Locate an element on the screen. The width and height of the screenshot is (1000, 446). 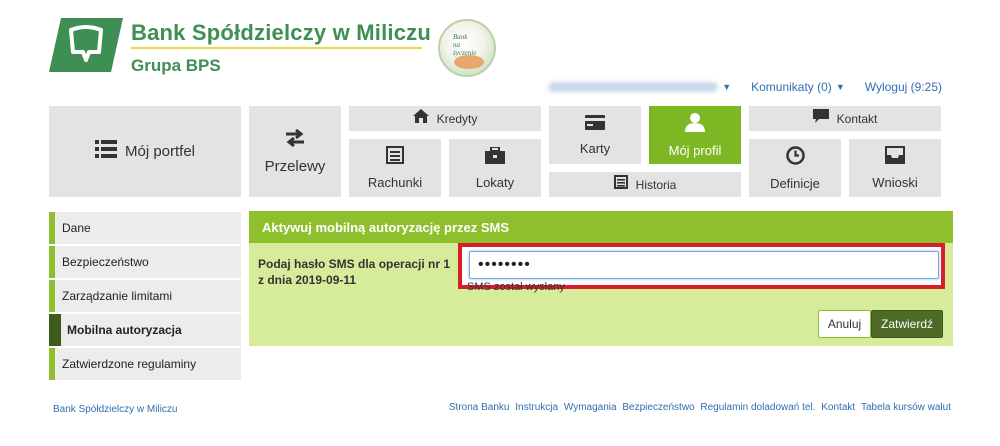
tile-kontakt: Kontakt is located at coordinates (845, 118).